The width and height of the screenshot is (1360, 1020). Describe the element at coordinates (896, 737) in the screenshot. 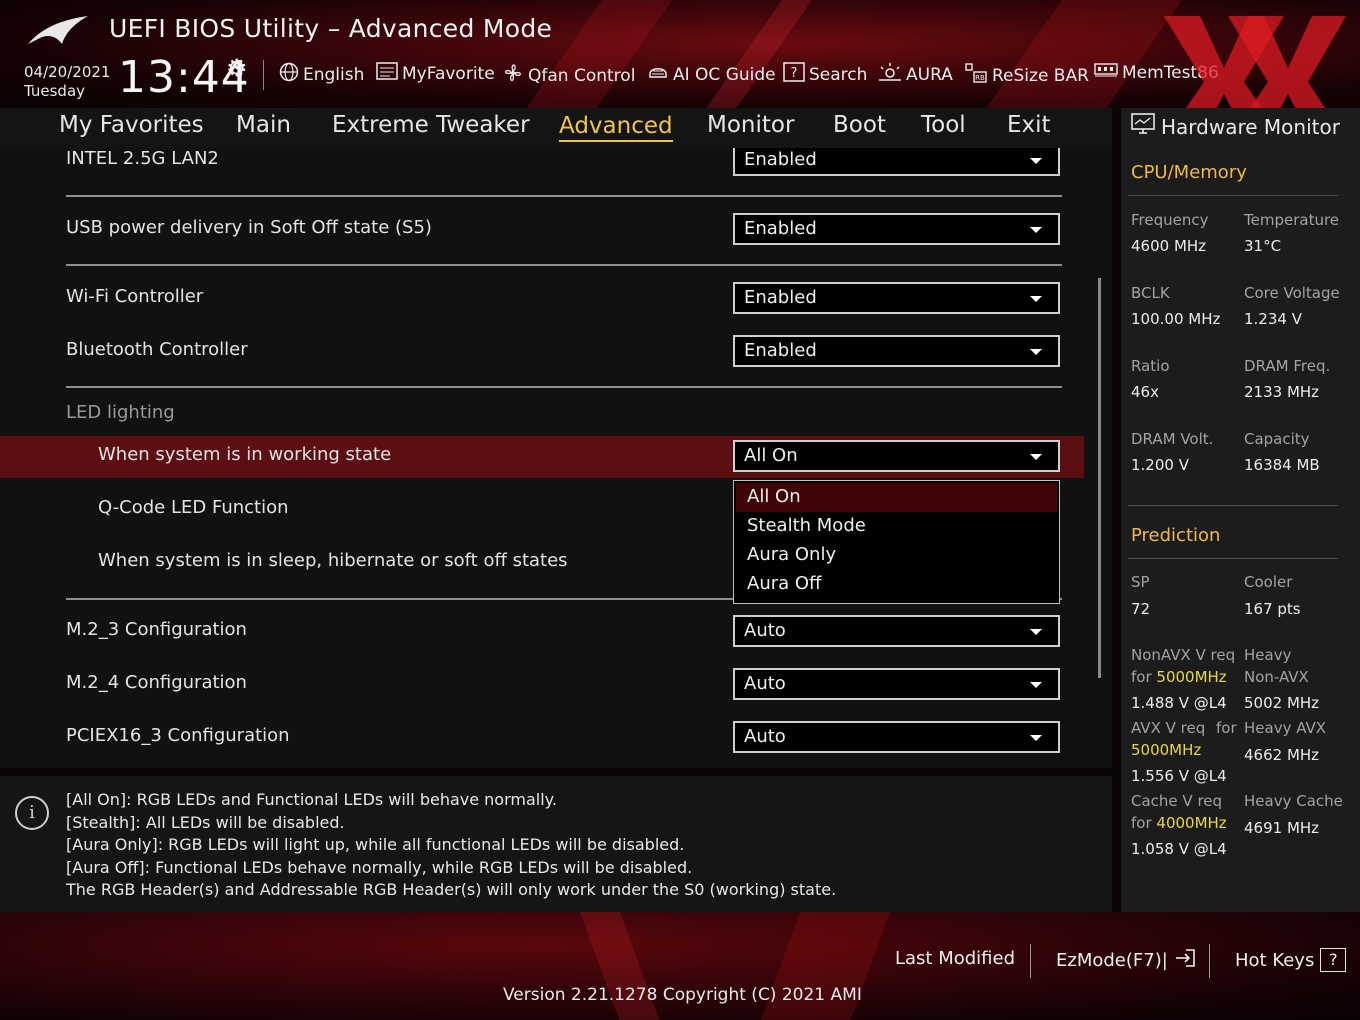

I see `pciex16-3-config-select: Auto` at that location.